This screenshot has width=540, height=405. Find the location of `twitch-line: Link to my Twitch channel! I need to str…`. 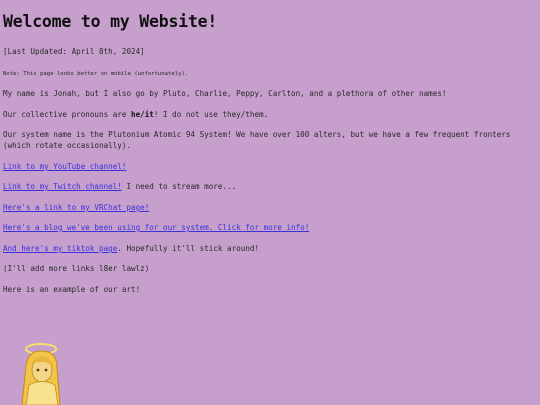

twitch-line: Link to my Twitch channel! I need to str… is located at coordinates (119, 187).